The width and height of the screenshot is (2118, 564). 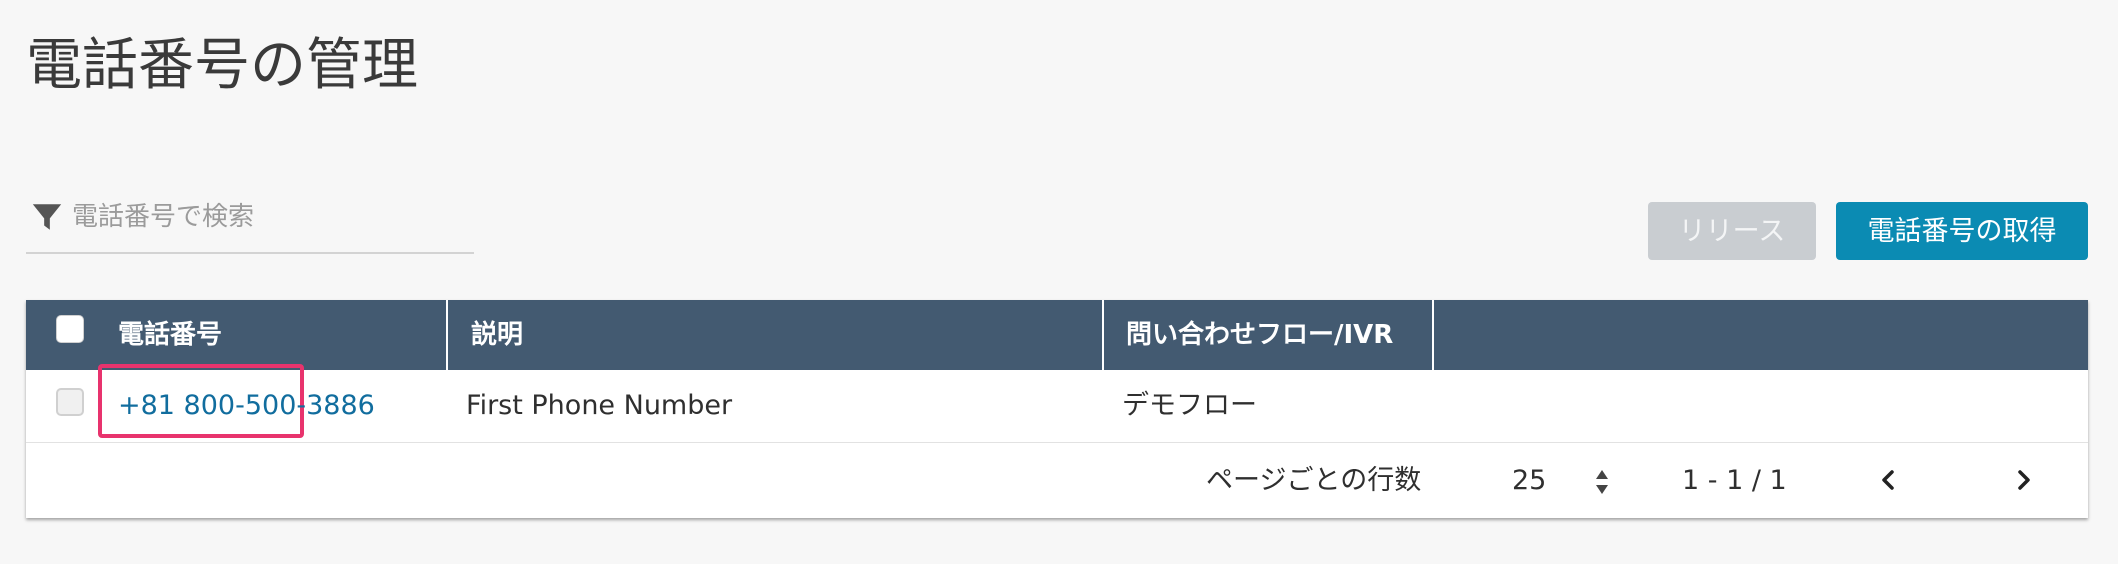 What do you see at coordinates (70, 329) in the screenshot?
I see `select-all-checkbox` at bounding box center [70, 329].